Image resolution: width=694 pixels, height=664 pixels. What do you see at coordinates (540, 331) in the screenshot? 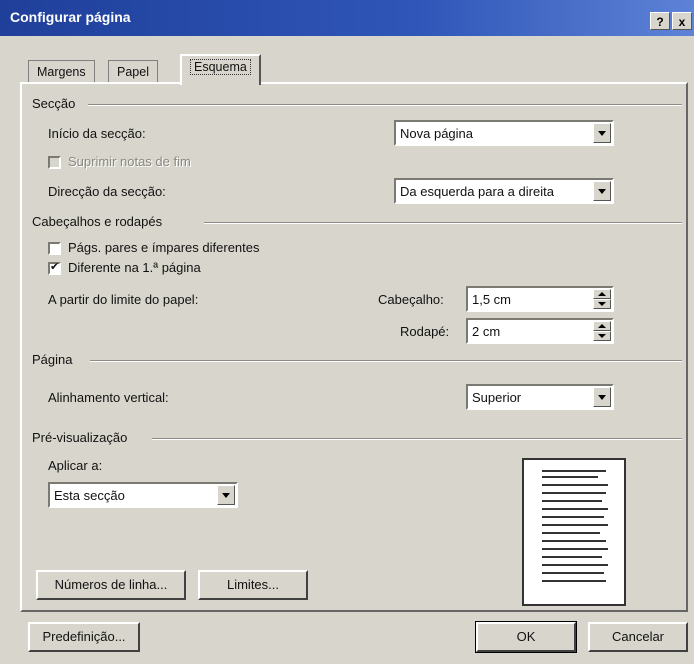
I see `footer-distance-spinner: 2 cm` at bounding box center [540, 331].